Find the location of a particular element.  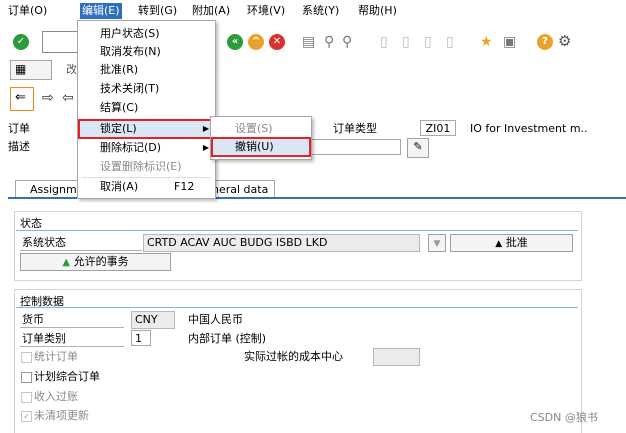

menu-item-label: 取消发布(N) is located at coordinates (130, 51).